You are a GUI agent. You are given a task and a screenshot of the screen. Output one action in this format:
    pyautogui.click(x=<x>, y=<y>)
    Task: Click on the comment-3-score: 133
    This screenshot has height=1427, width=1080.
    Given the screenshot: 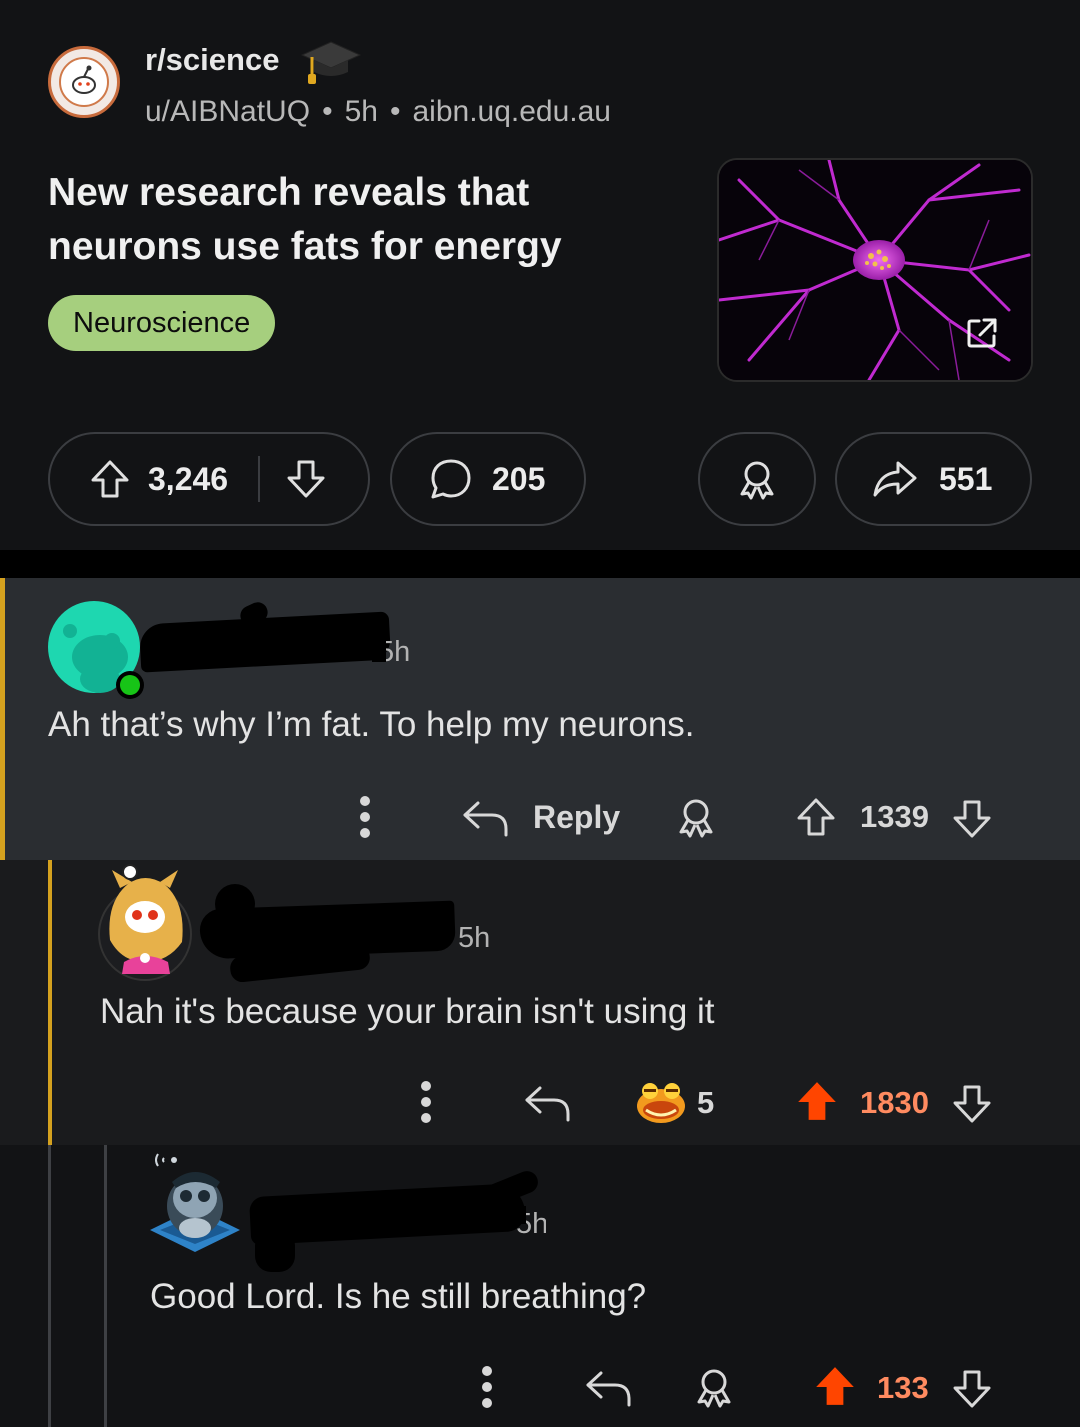 What is the action you would take?
    pyautogui.click(x=903, y=1387)
    